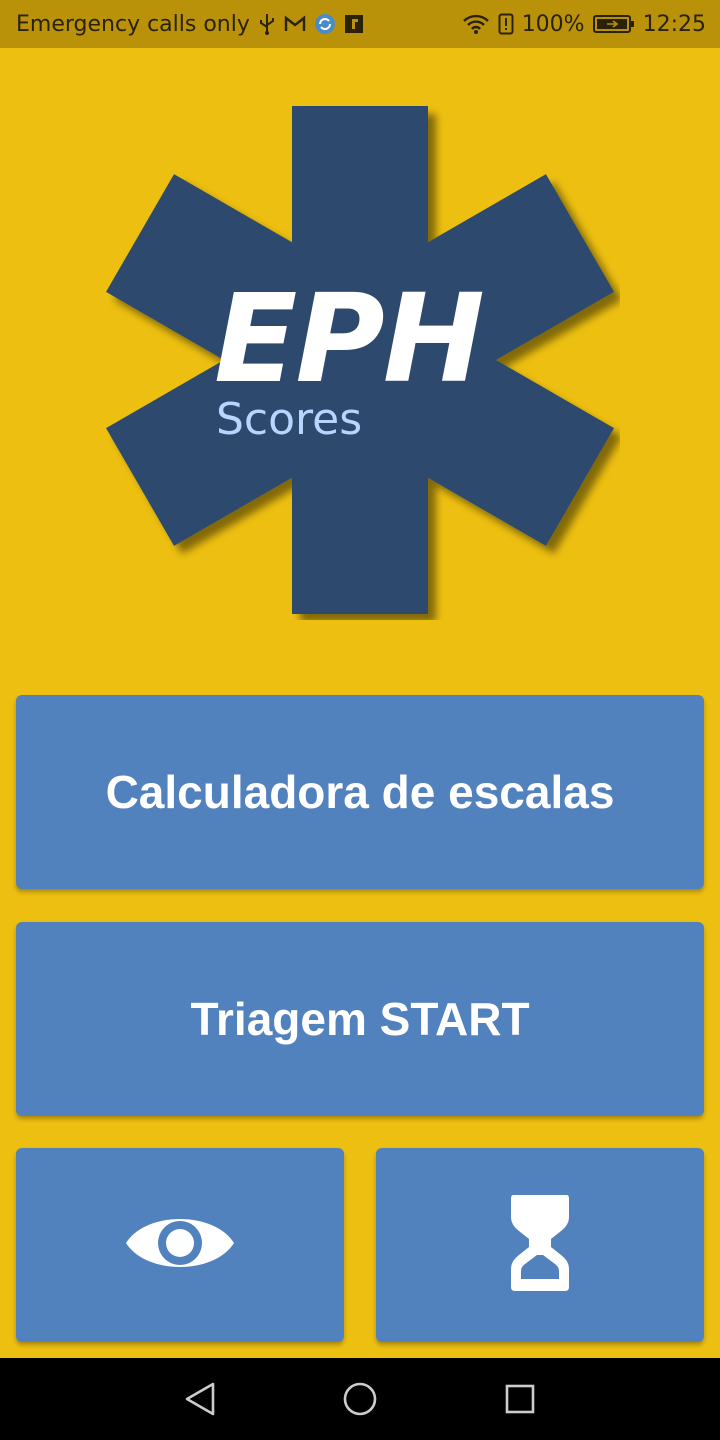  Describe the element at coordinates (476, 24) in the screenshot. I see `wifi-icon` at that location.